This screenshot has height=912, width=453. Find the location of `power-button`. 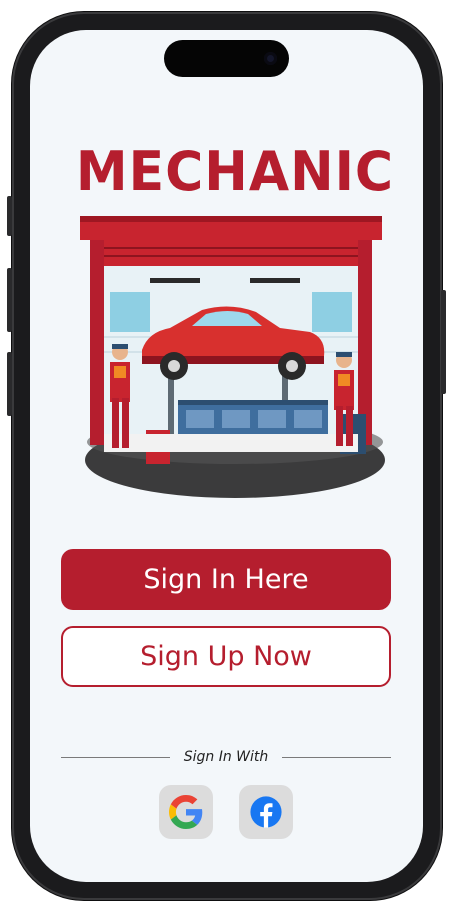

power-button is located at coordinates (443, 342).